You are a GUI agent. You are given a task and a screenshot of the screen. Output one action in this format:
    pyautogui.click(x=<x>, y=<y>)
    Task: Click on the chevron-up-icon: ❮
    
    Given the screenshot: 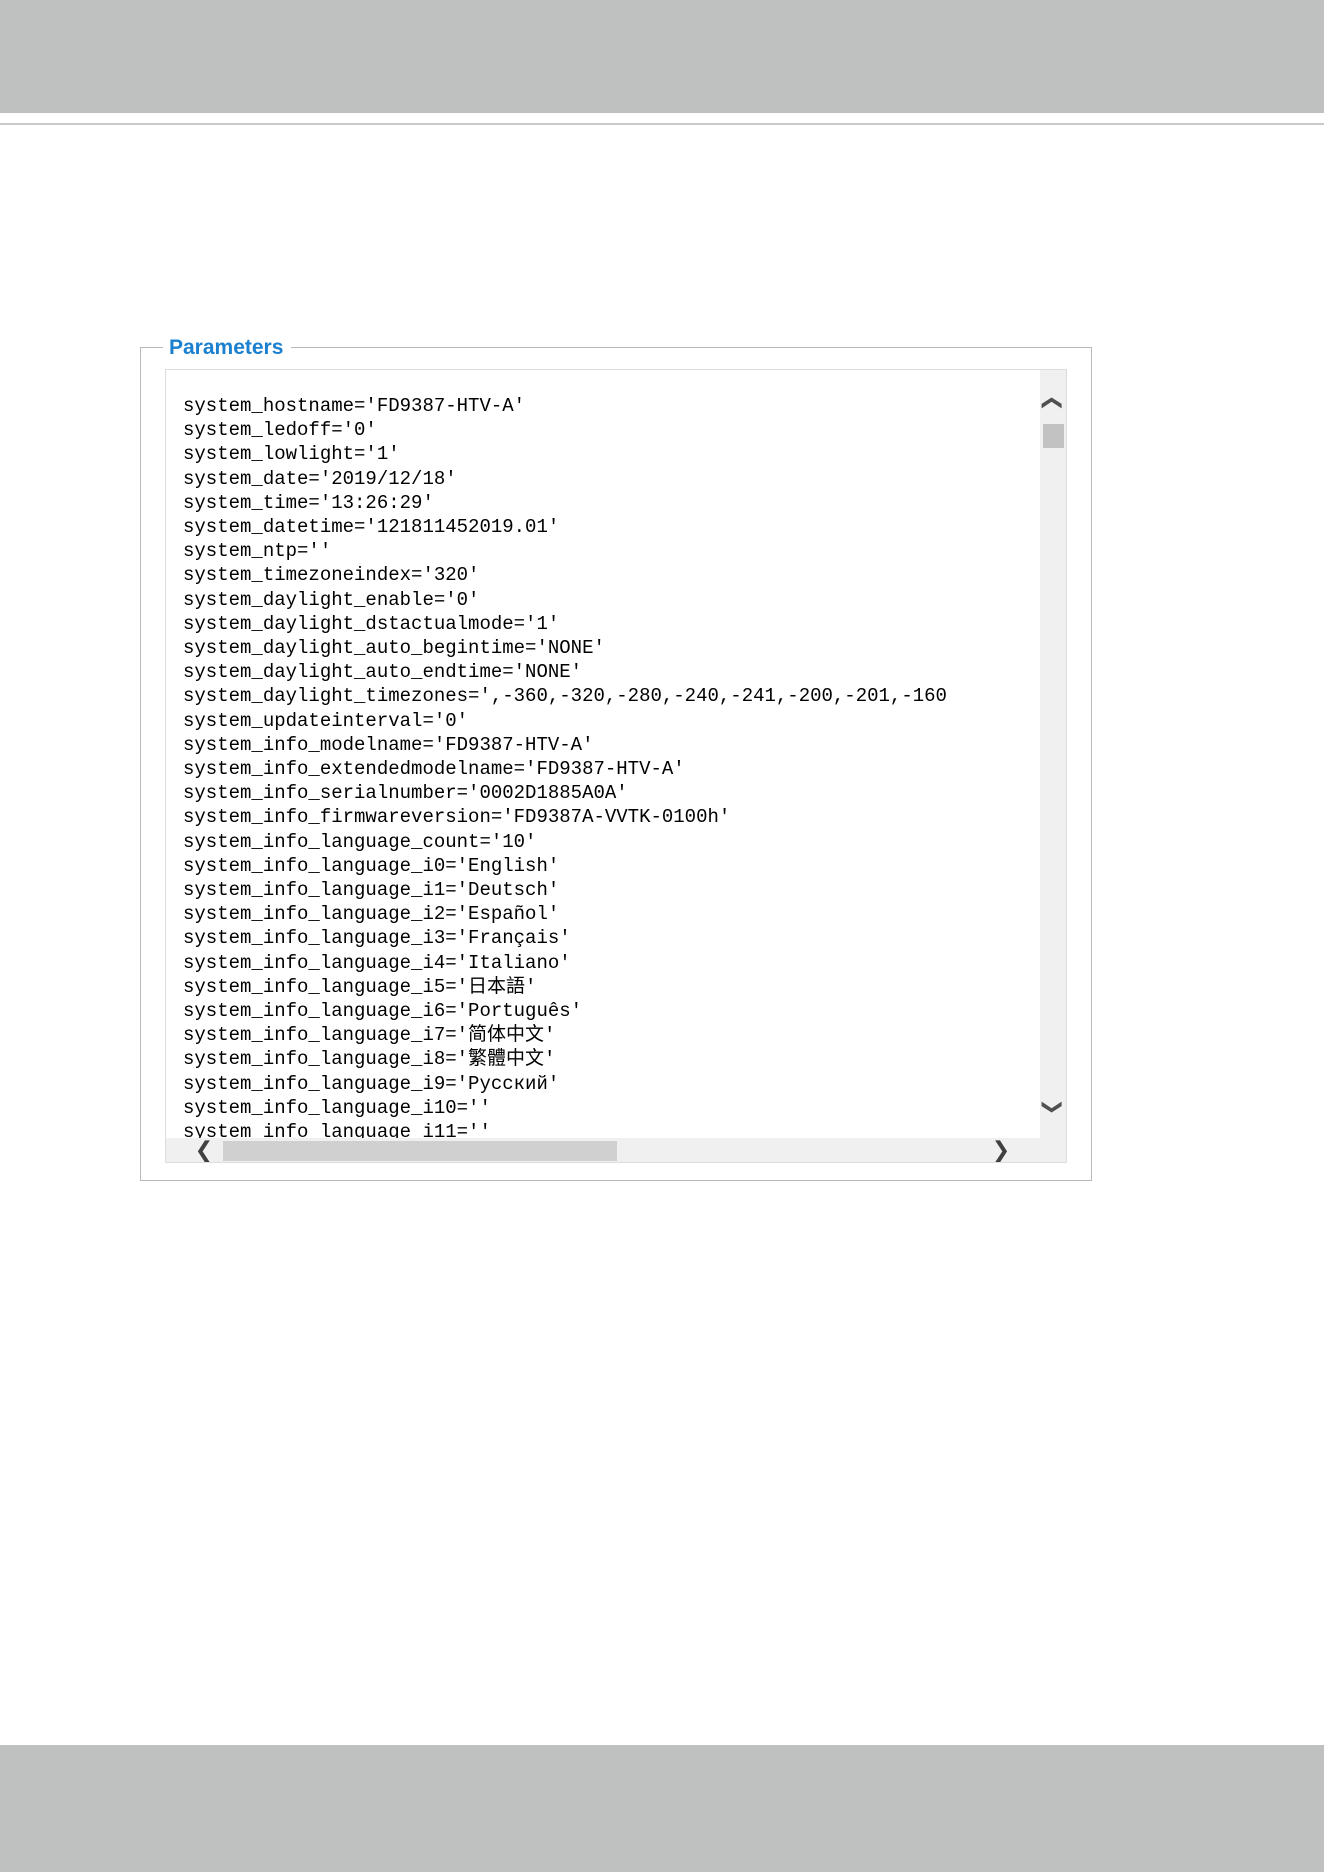 What is the action you would take?
    pyautogui.click(x=1053, y=403)
    